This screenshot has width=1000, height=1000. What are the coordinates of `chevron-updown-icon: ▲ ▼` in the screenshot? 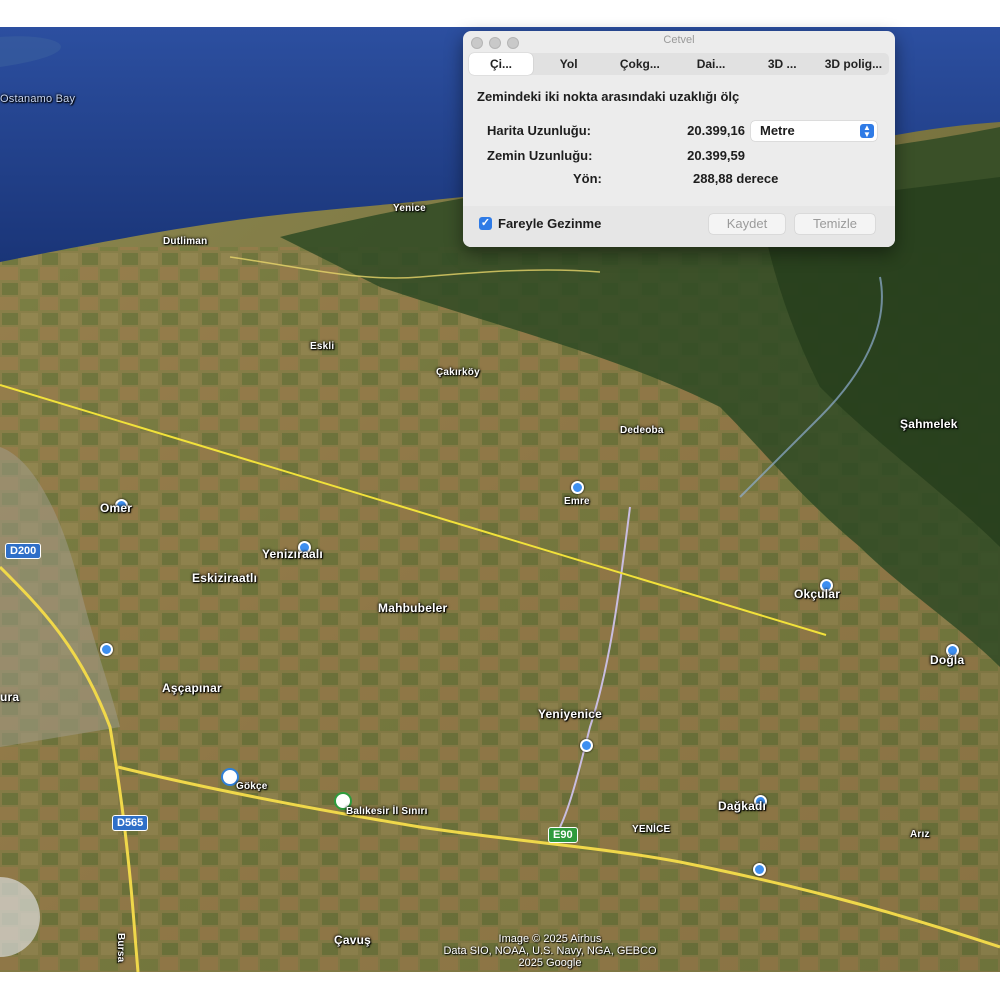 It's located at (867, 131).